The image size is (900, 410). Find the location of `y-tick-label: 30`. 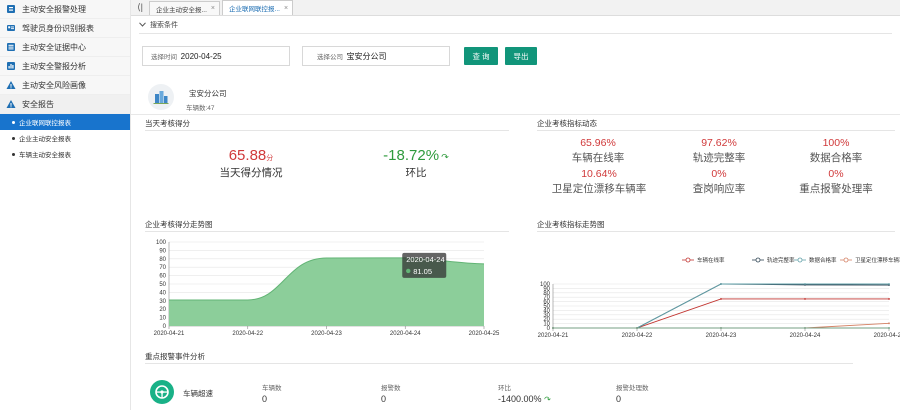

y-tick-label: 30 is located at coordinates (162, 302).